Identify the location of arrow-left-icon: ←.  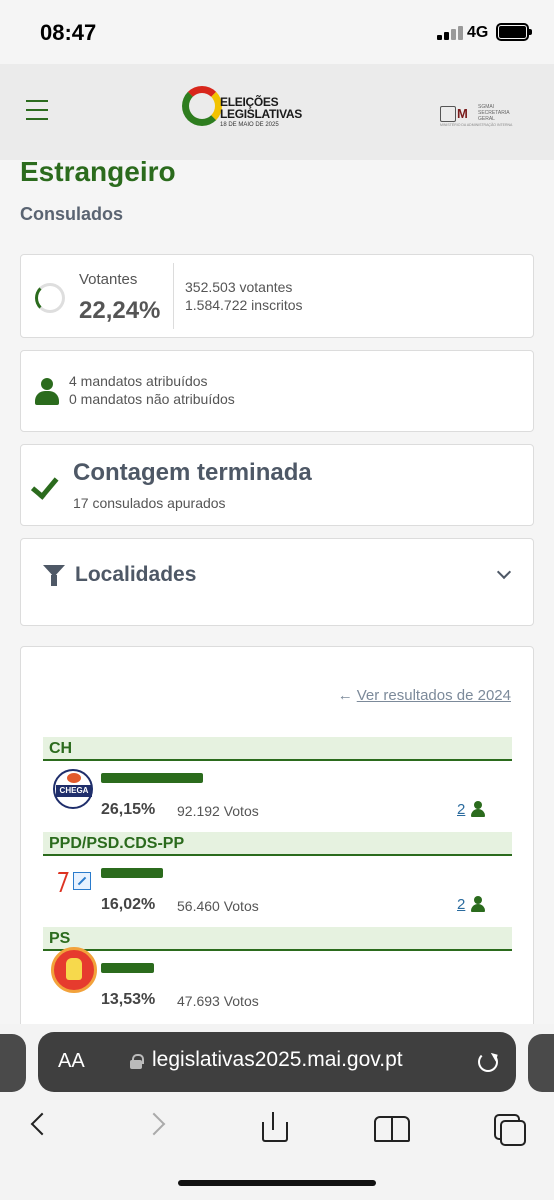
(345, 695).